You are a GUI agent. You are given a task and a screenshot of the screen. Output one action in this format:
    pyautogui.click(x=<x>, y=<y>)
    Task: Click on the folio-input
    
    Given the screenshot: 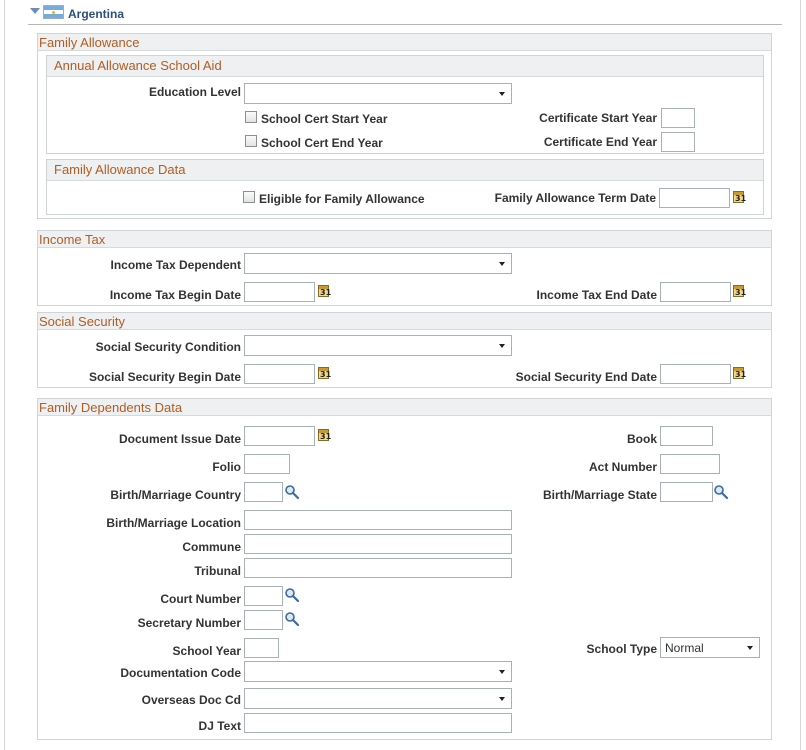 What is the action you would take?
    pyautogui.click(x=267, y=464)
    